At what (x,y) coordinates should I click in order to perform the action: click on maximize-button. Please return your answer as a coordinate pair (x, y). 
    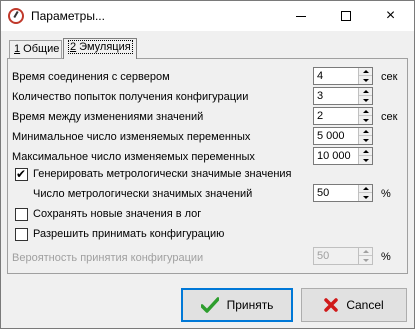
    Looking at the image, I should click on (345, 16).